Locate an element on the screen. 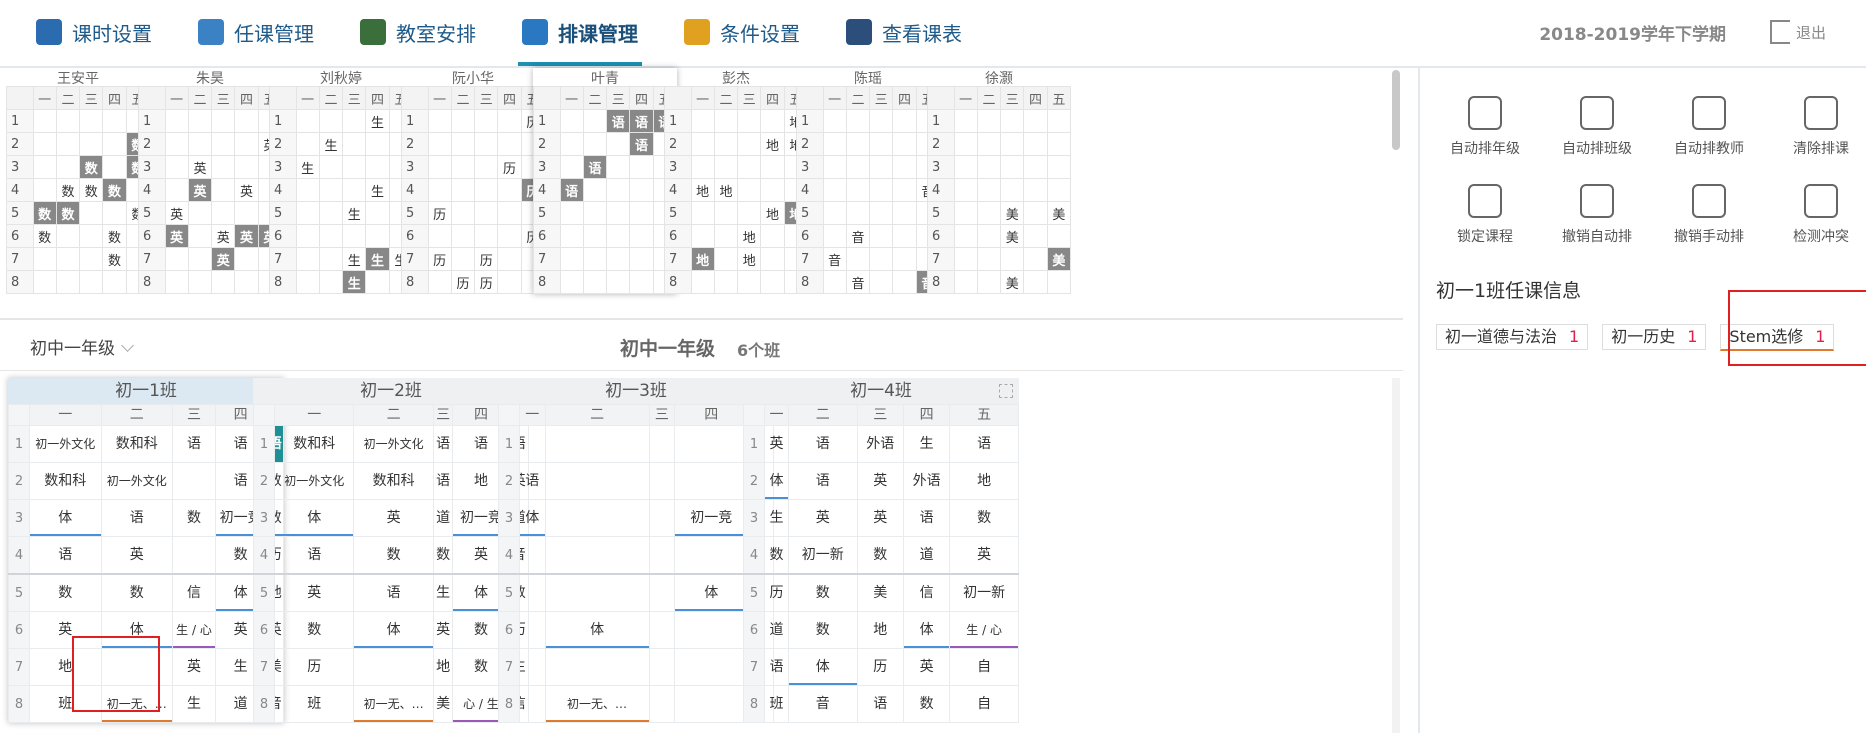 The width and height of the screenshot is (1866, 733). nav-item-0: 课时设置 is located at coordinates (94, 32).